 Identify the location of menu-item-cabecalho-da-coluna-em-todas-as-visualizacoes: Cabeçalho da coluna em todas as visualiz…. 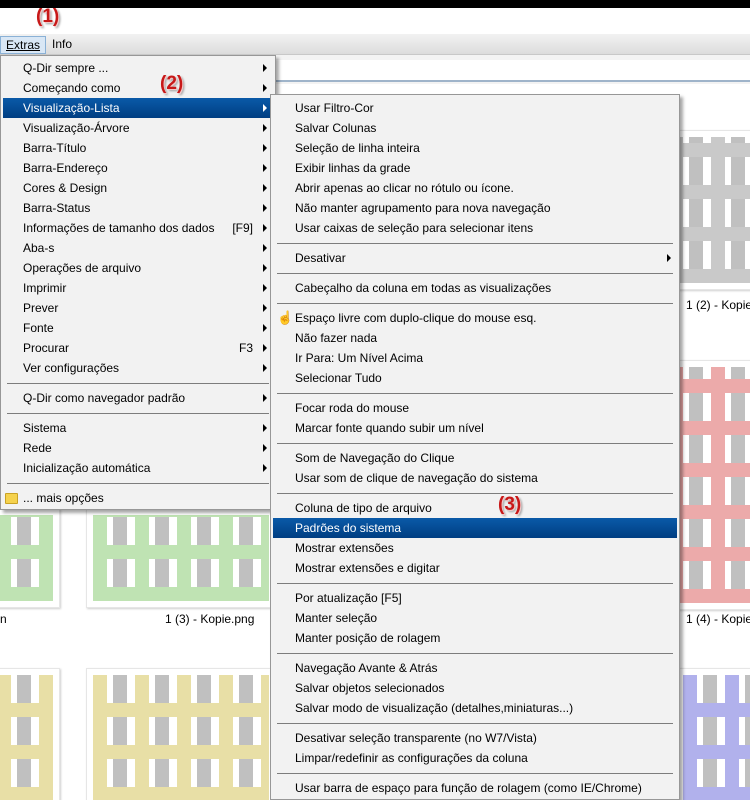
(475, 288).